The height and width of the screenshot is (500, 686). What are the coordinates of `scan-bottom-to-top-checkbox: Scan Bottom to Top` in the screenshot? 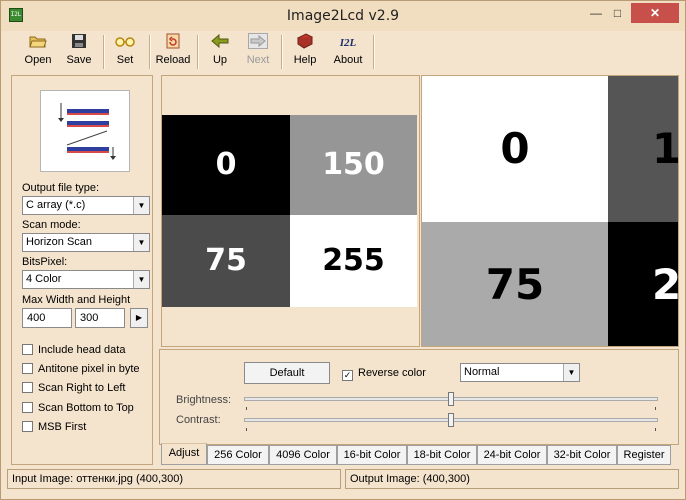 It's located at (78, 408).